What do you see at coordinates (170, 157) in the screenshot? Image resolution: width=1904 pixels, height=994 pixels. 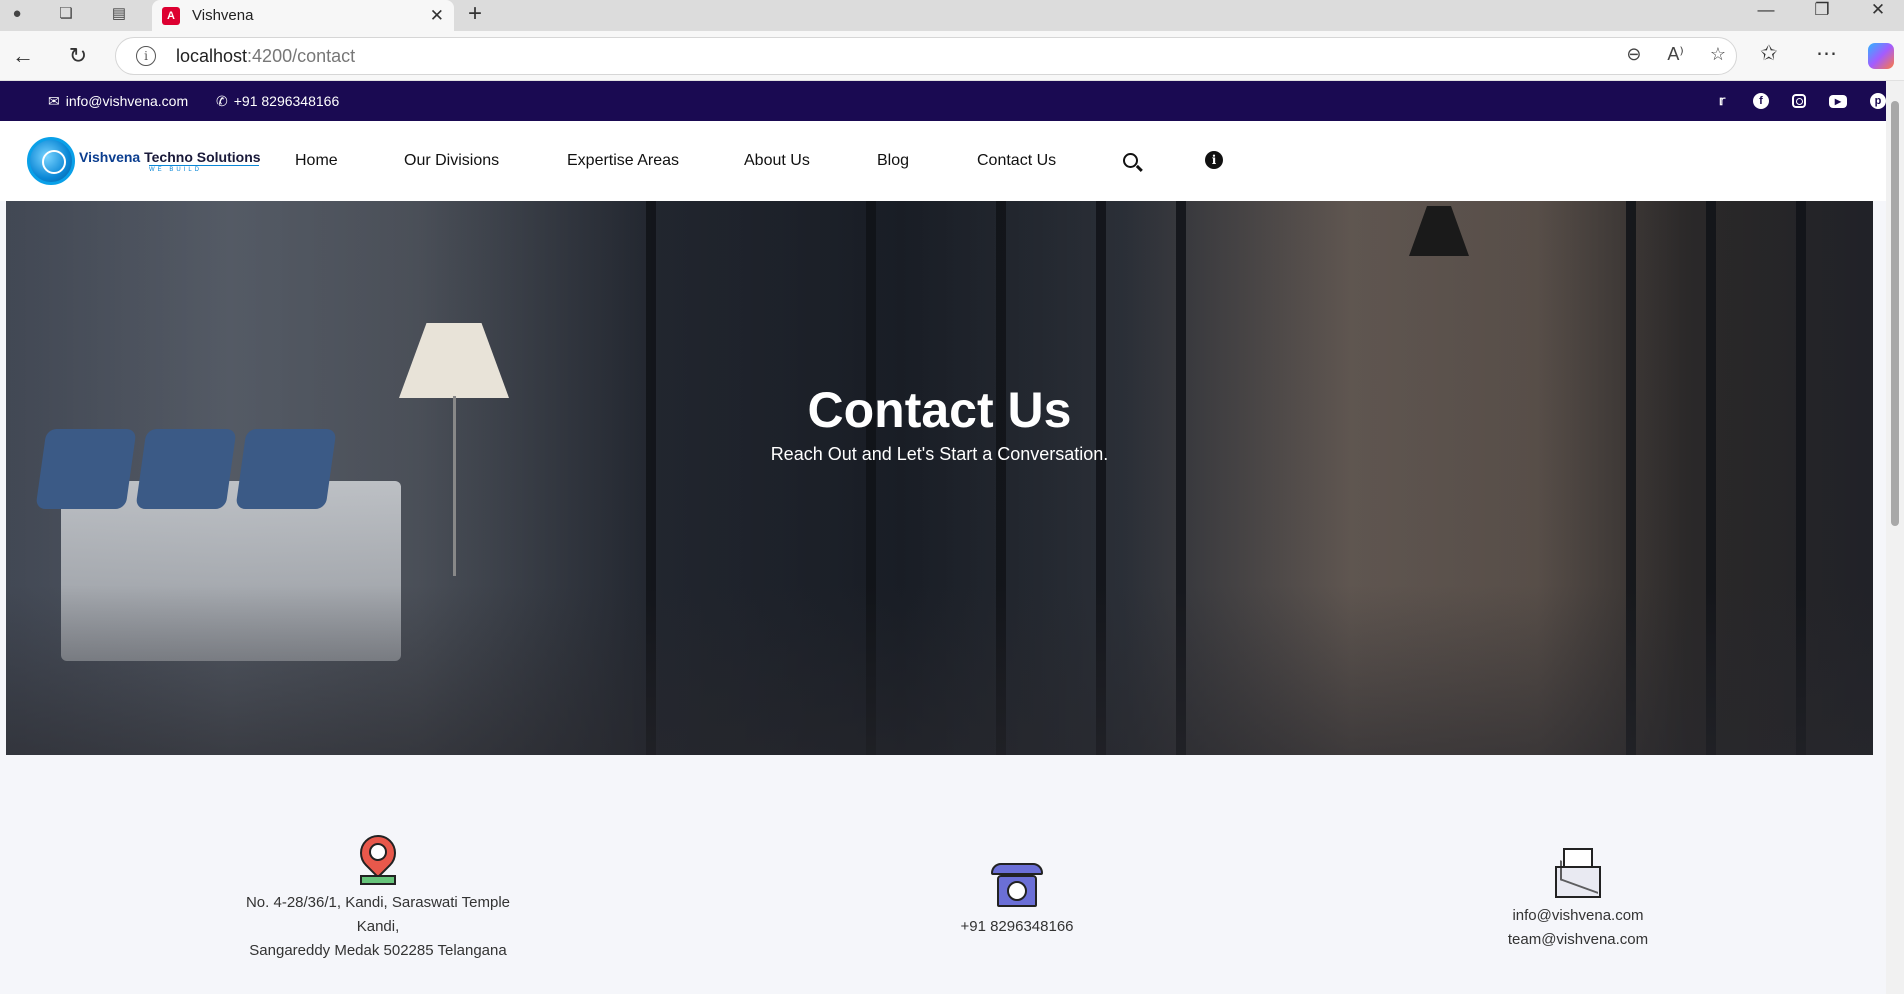 I see `logo-name: Vishvena Techno Solutions` at bounding box center [170, 157].